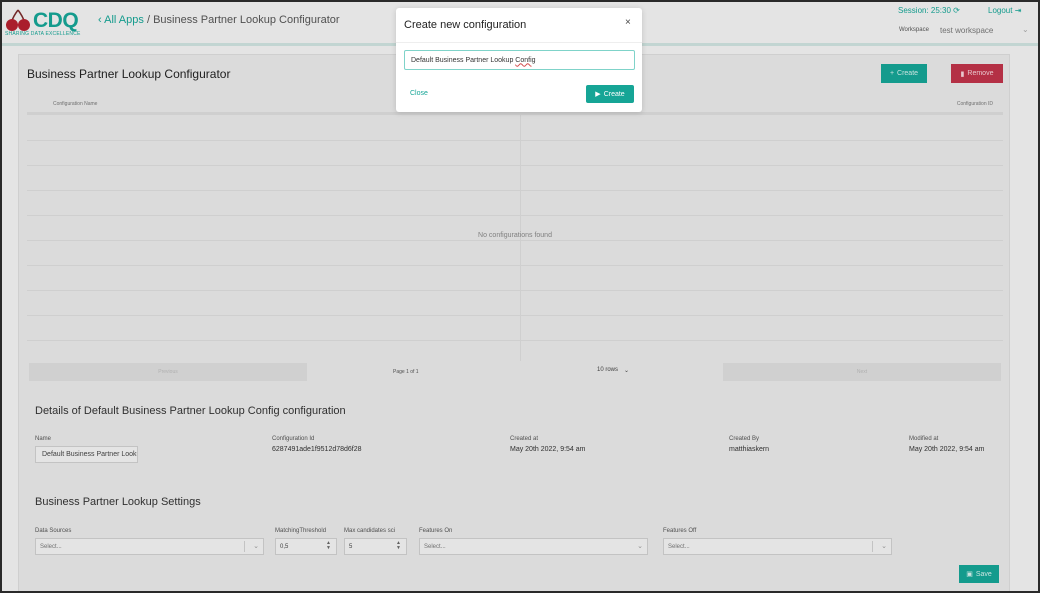  I want to click on play-icon: ▶, so click(598, 94).